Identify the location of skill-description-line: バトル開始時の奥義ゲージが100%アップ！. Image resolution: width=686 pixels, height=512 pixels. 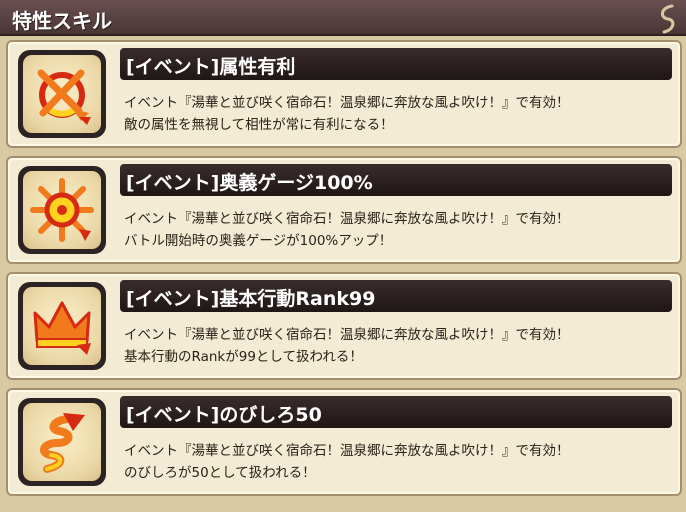
(258, 241).